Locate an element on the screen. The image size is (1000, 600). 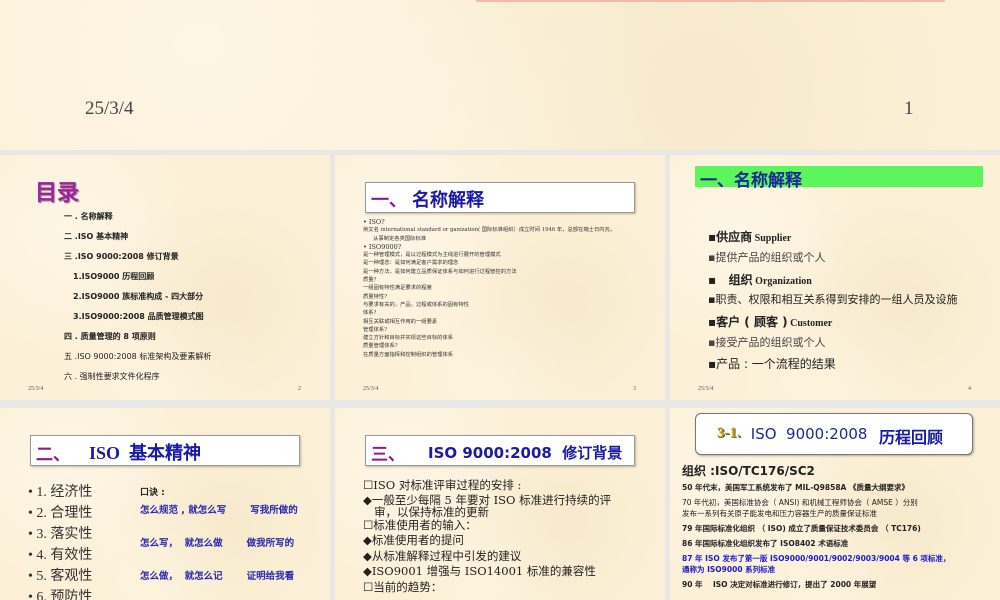
body-line: • ISO9000? is located at coordinates (382, 246).